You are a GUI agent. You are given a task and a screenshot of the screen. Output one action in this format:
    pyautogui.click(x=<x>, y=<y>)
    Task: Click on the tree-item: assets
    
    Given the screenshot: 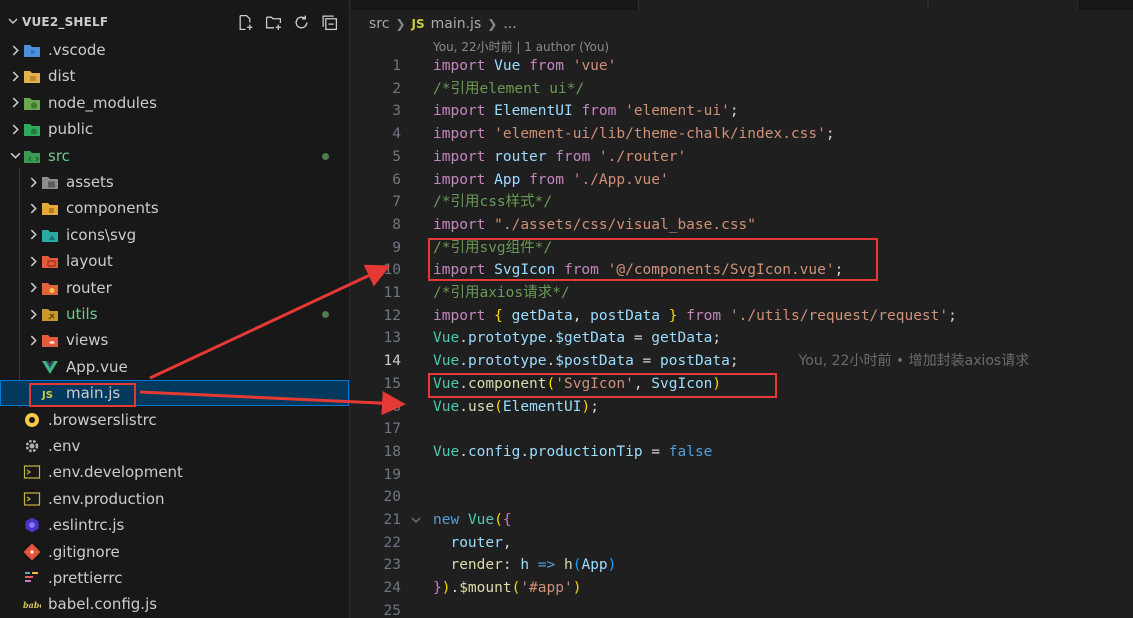 What is the action you would take?
    pyautogui.click(x=174, y=182)
    